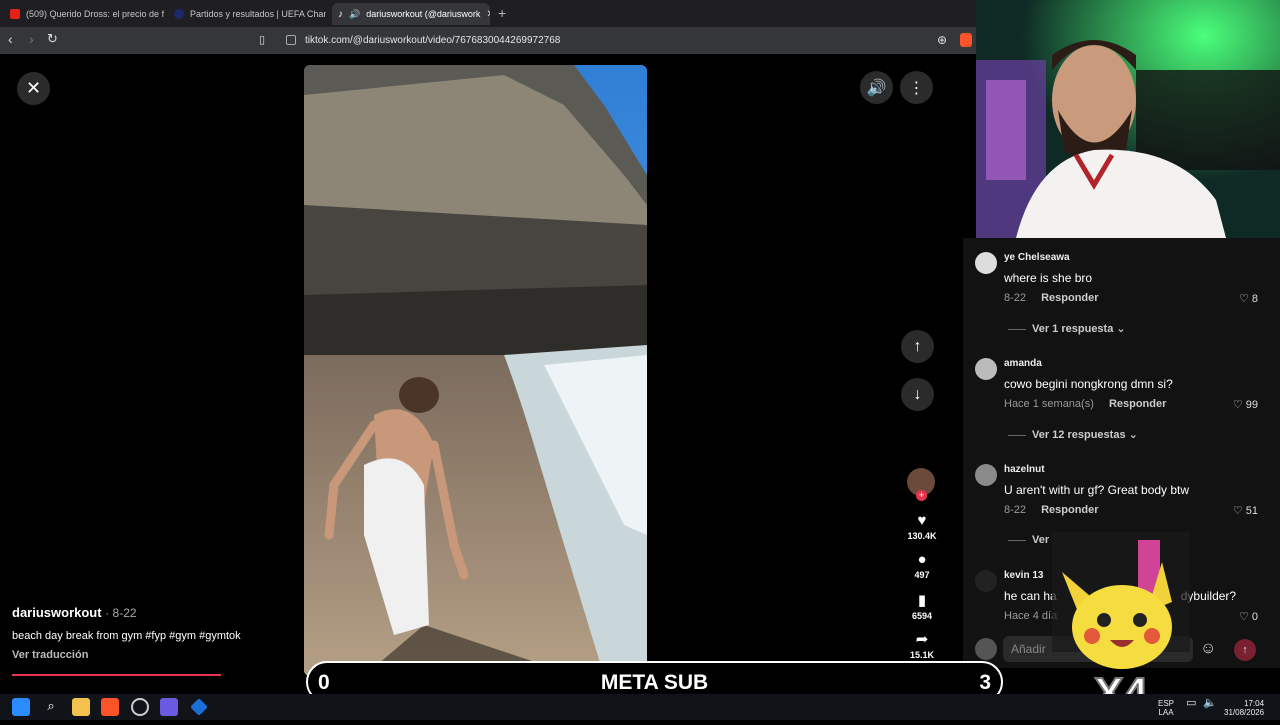  I want to click on comment-likes: ♡ 8, so click(1248, 298).